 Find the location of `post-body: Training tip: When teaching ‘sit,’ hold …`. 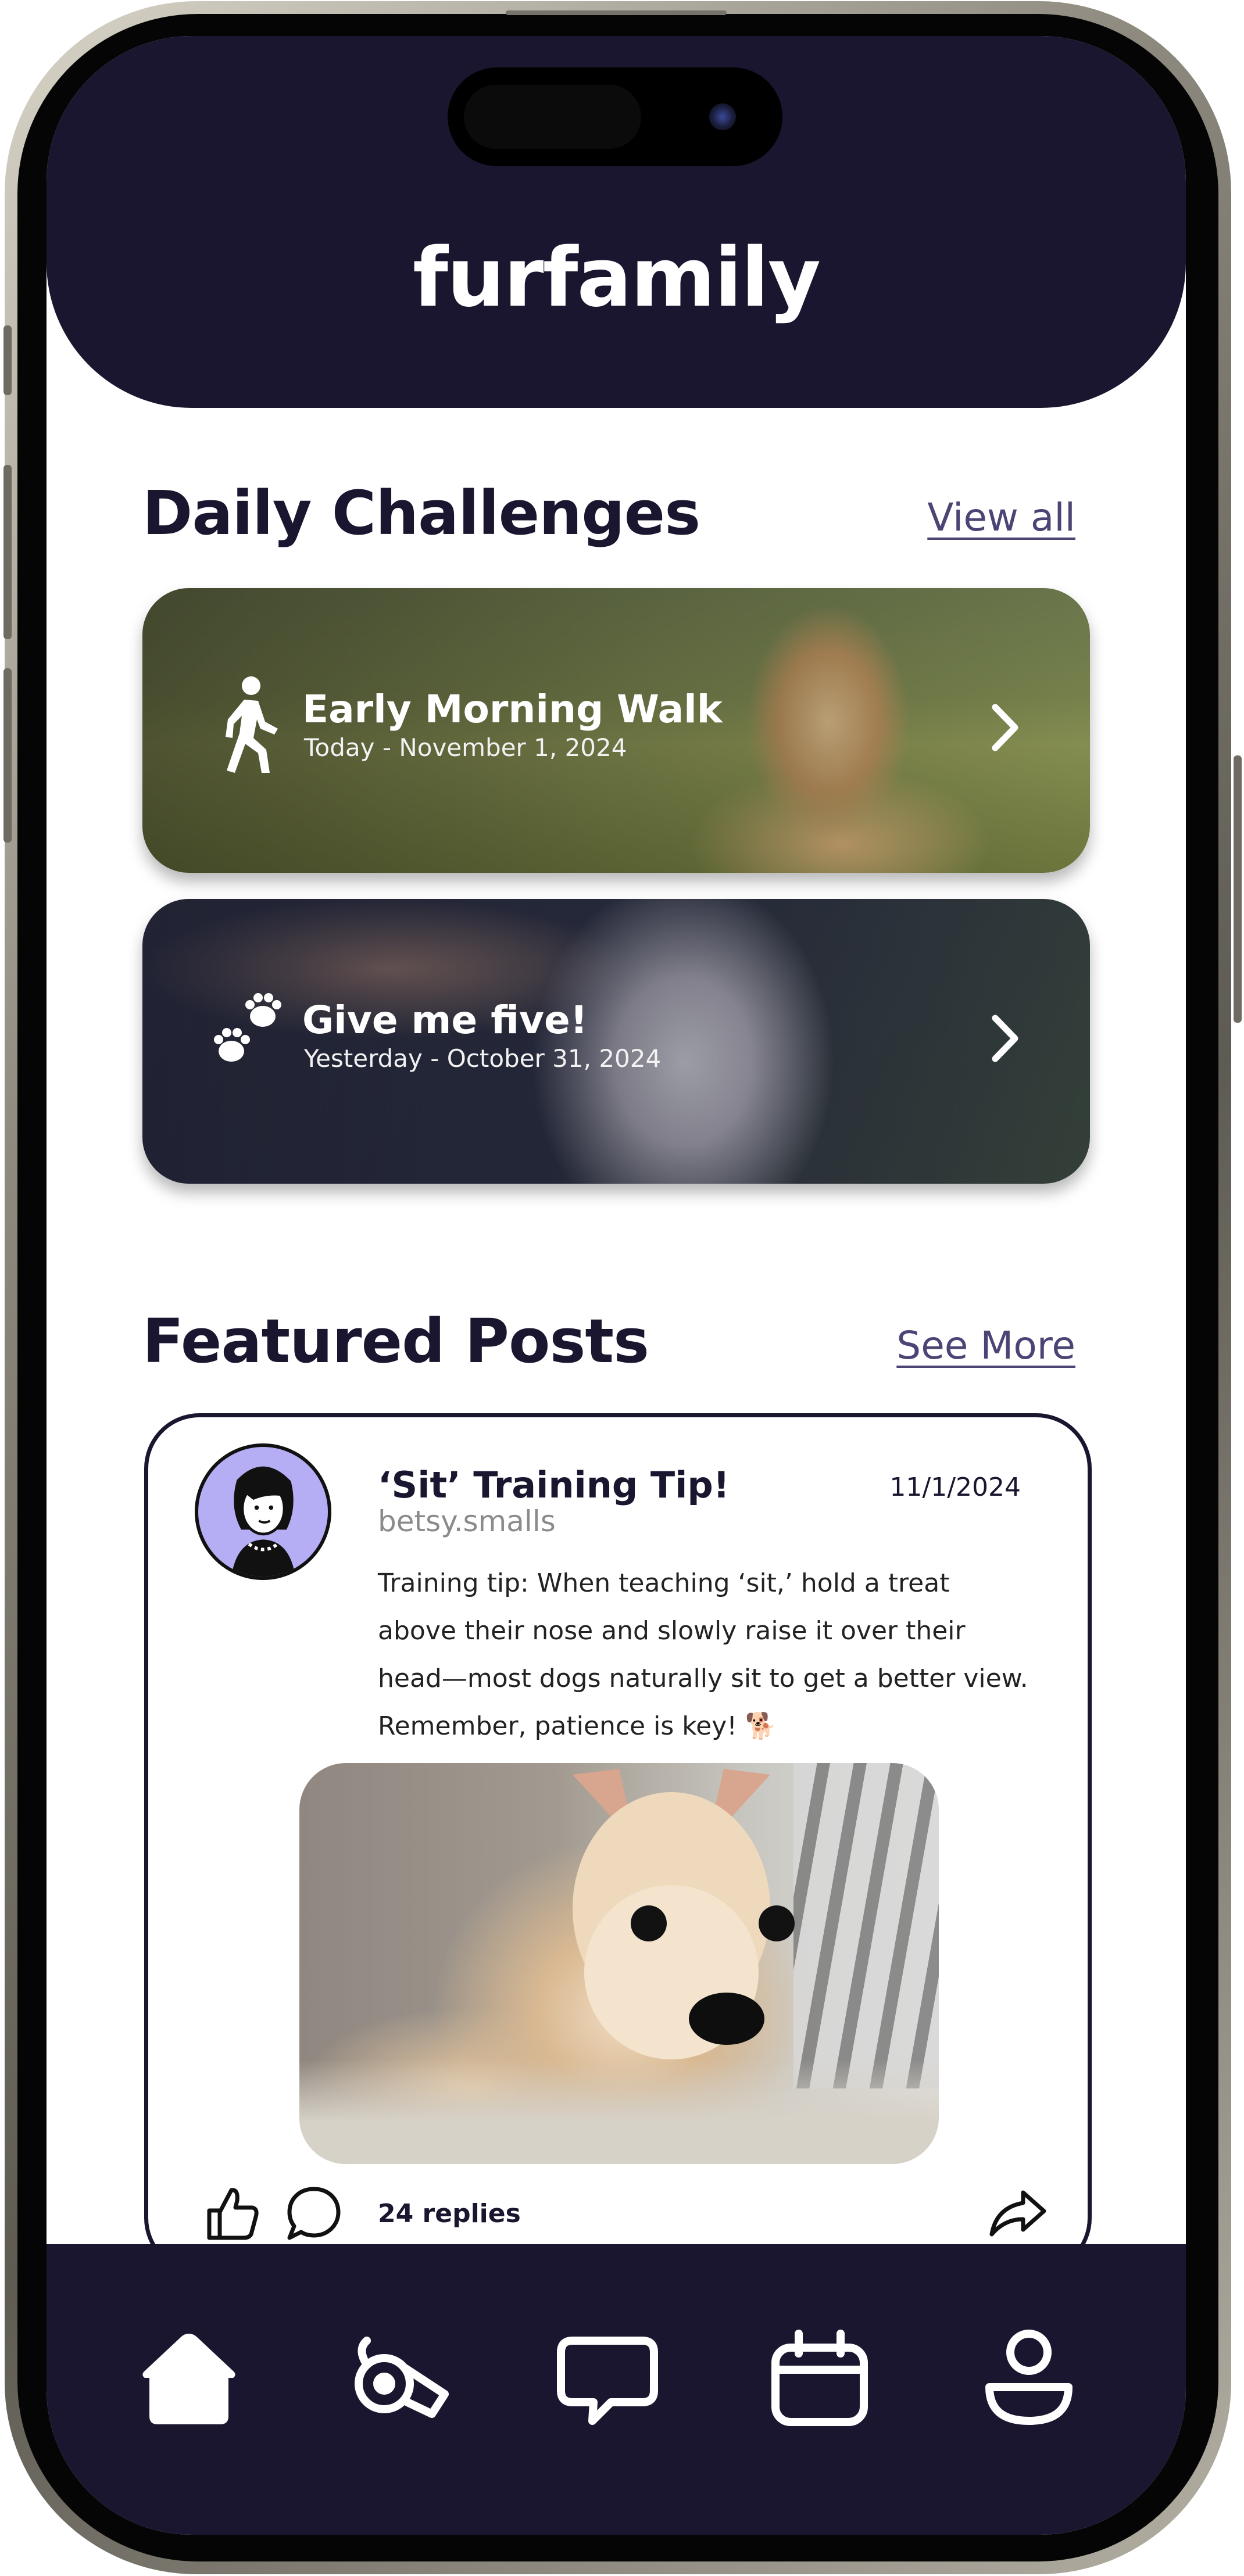

post-body: Training tip: When teaching ‘sit,’ hold … is located at coordinates (703, 1654).